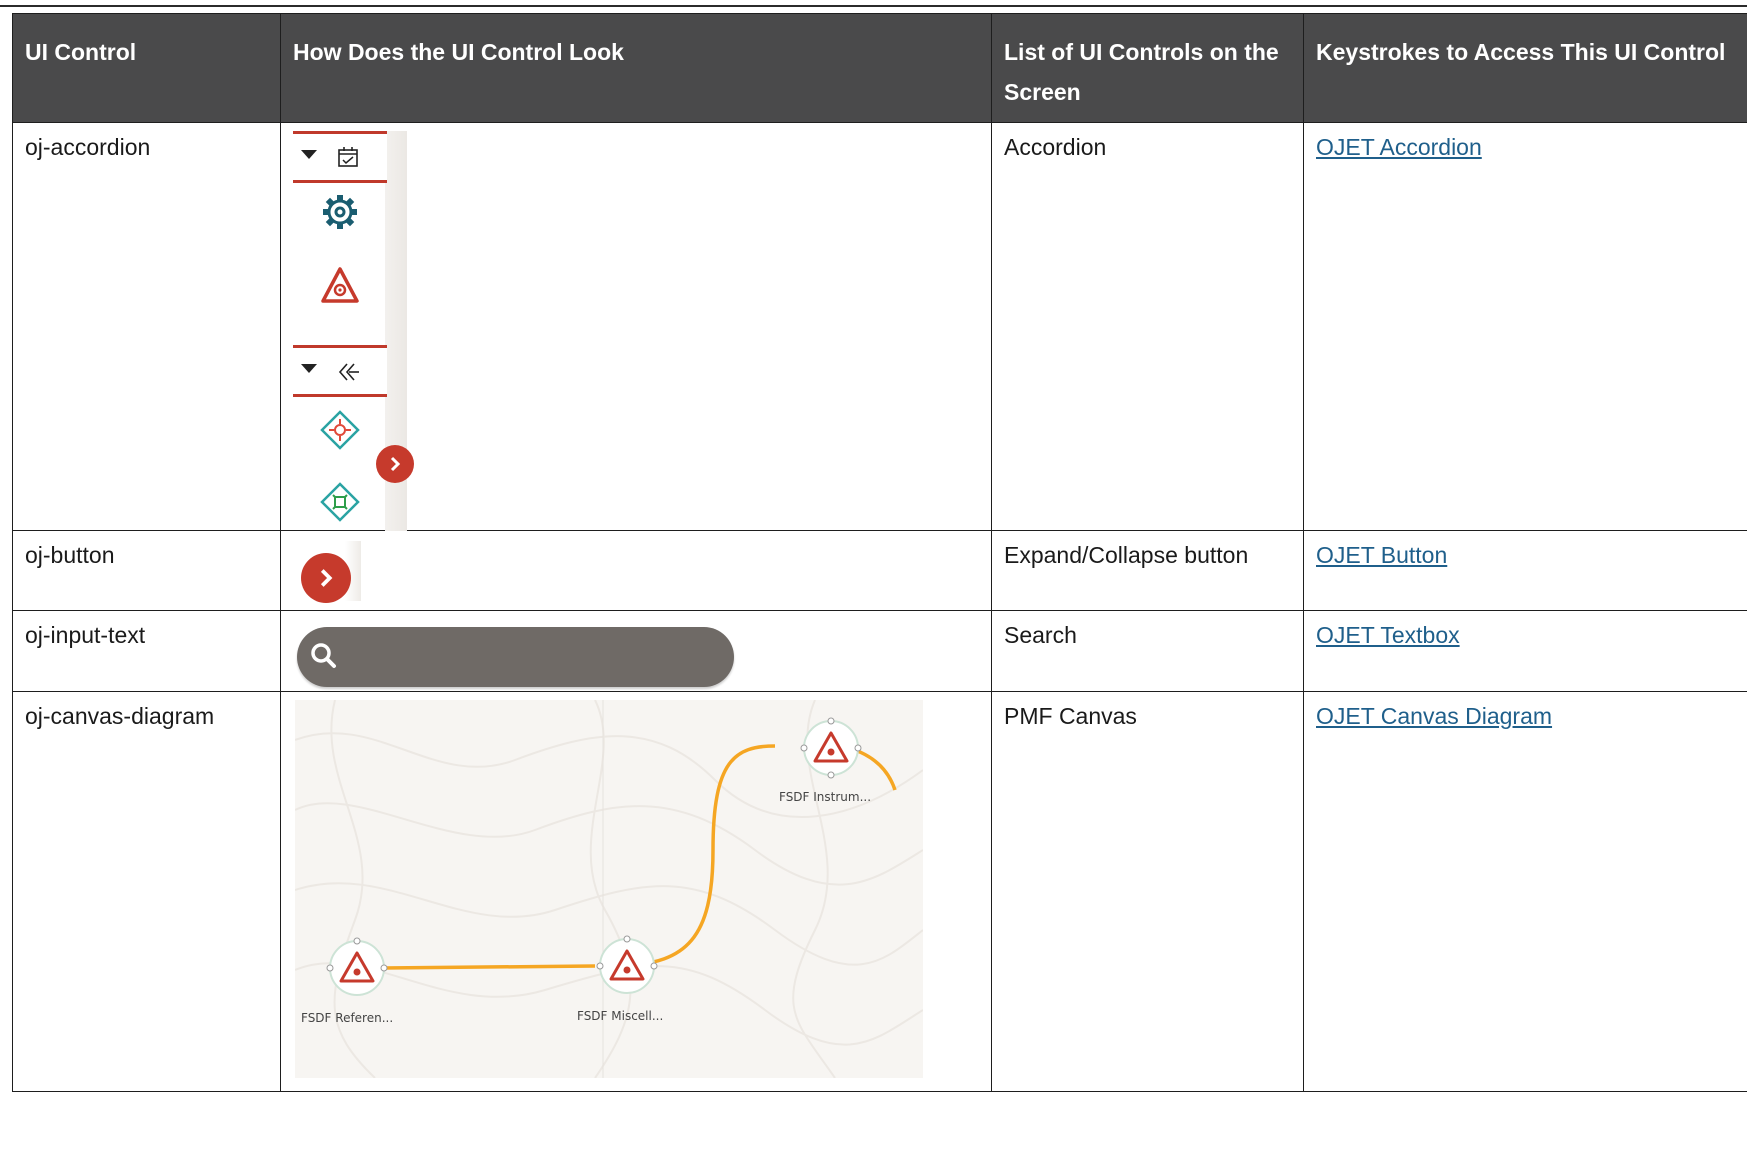  I want to click on expand-collapse-button, so click(395, 464).